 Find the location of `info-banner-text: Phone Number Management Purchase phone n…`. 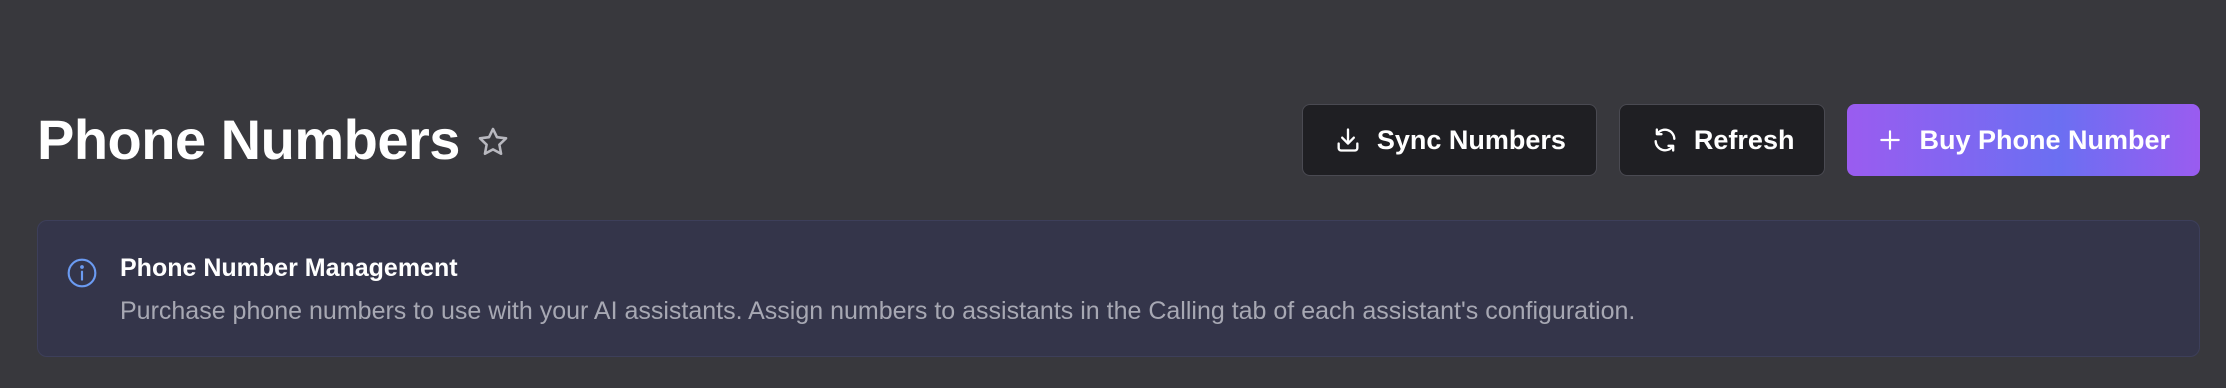

info-banner-text: Phone Number Management Purchase phone n… is located at coordinates (877, 289).